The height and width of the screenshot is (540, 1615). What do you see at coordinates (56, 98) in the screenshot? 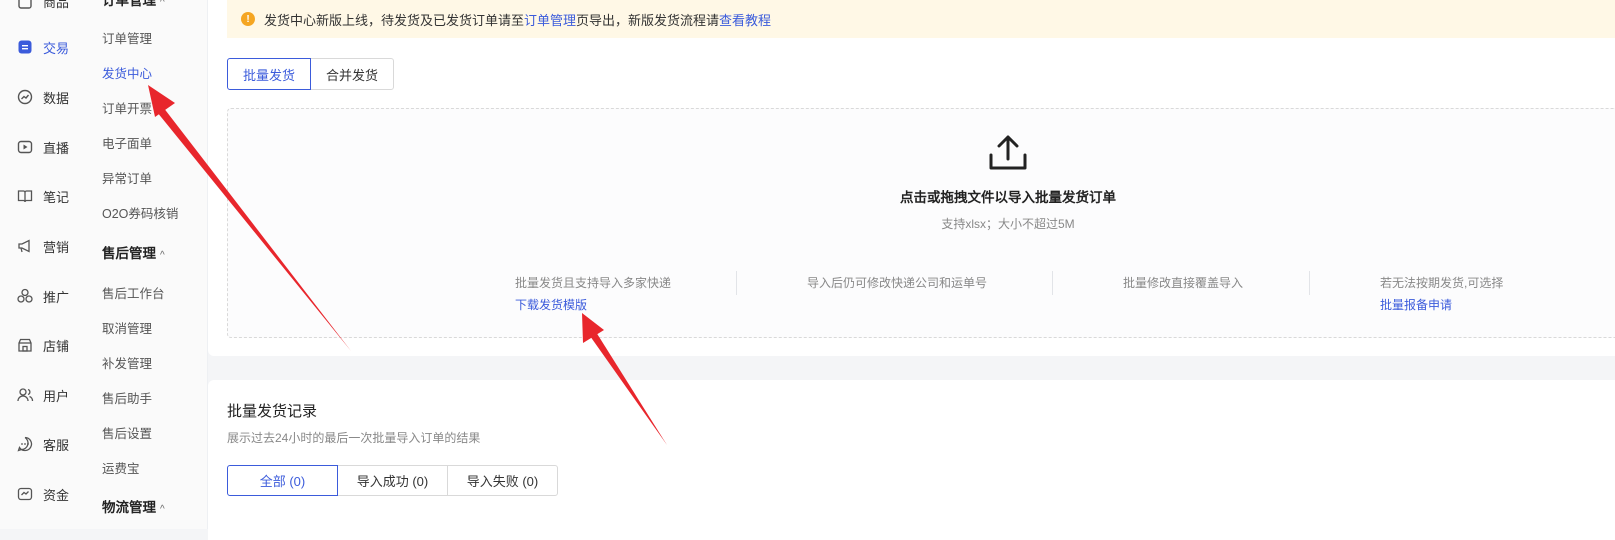
I see `nav-label: 数据` at bounding box center [56, 98].